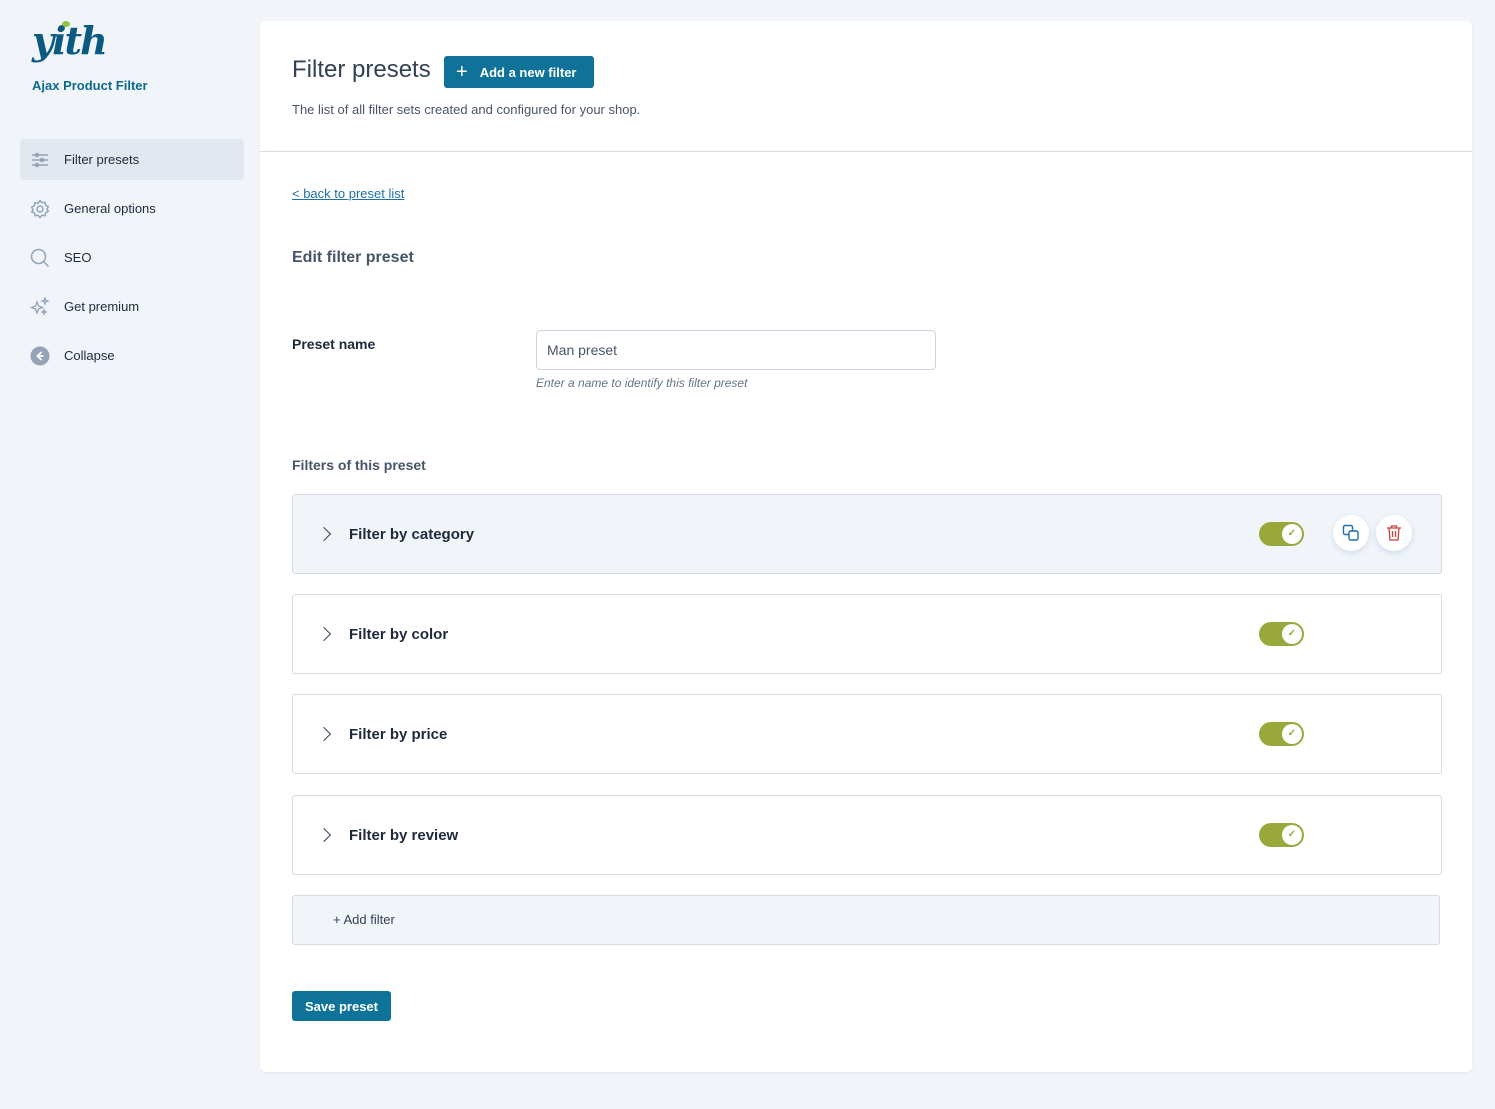  What do you see at coordinates (519, 72) in the screenshot?
I see `add-new-filter-button: + Add a new filter` at bounding box center [519, 72].